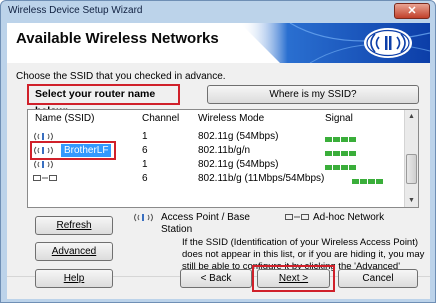  I want to click on cancel-button: Cancel, so click(378, 278).